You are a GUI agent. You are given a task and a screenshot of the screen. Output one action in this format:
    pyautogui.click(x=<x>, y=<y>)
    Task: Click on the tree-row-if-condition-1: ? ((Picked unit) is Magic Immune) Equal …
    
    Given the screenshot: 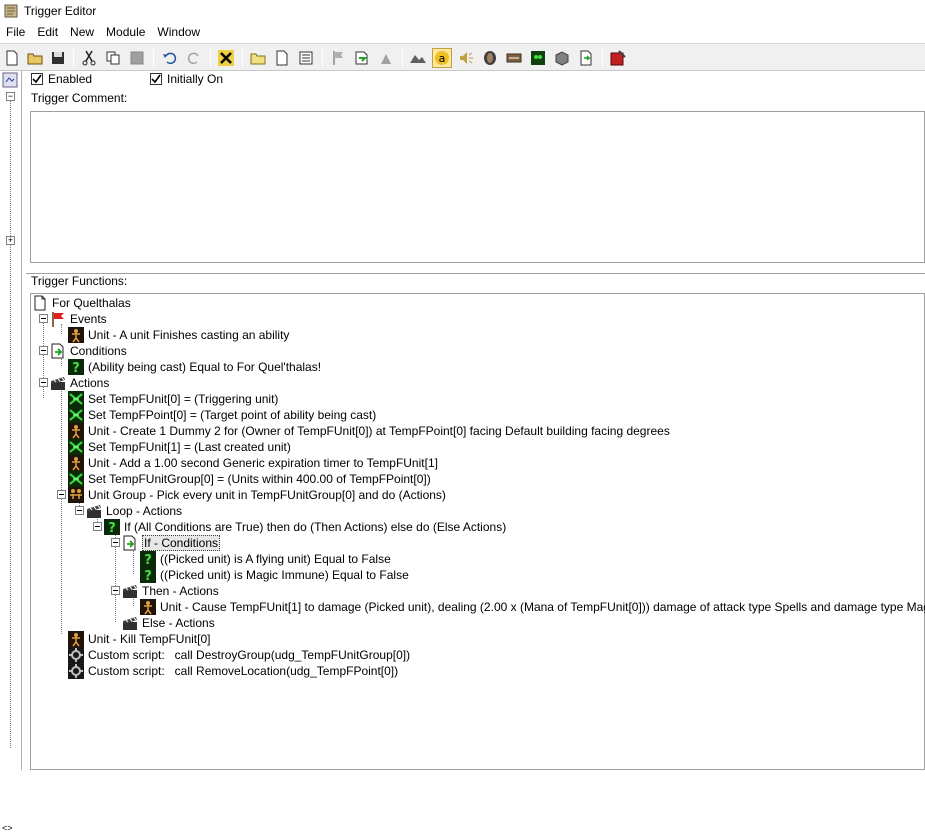 What is the action you would take?
    pyautogui.click(x=274, y=575)
    